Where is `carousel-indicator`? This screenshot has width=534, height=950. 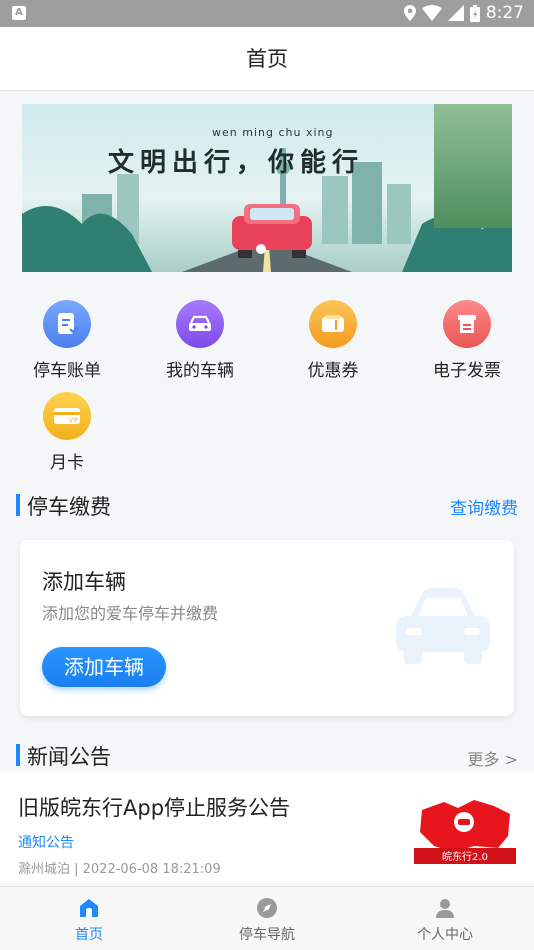
carousel-indicator is located at coordinates (261, 249).